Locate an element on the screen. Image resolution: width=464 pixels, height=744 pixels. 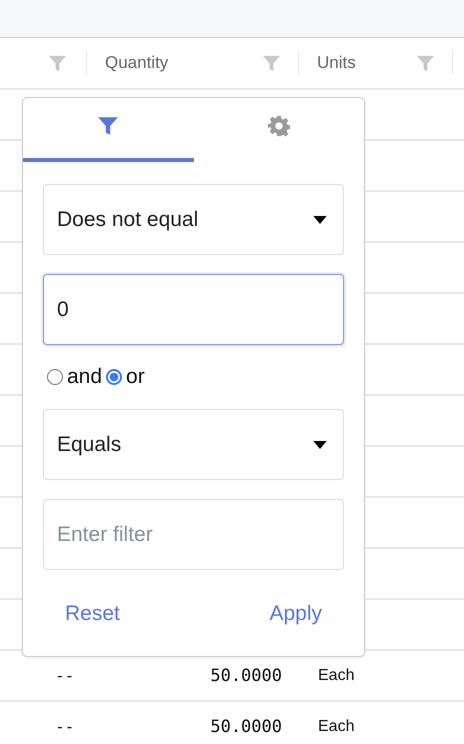
filter-value-field: Enter filter is located at coordinates (193, 534).